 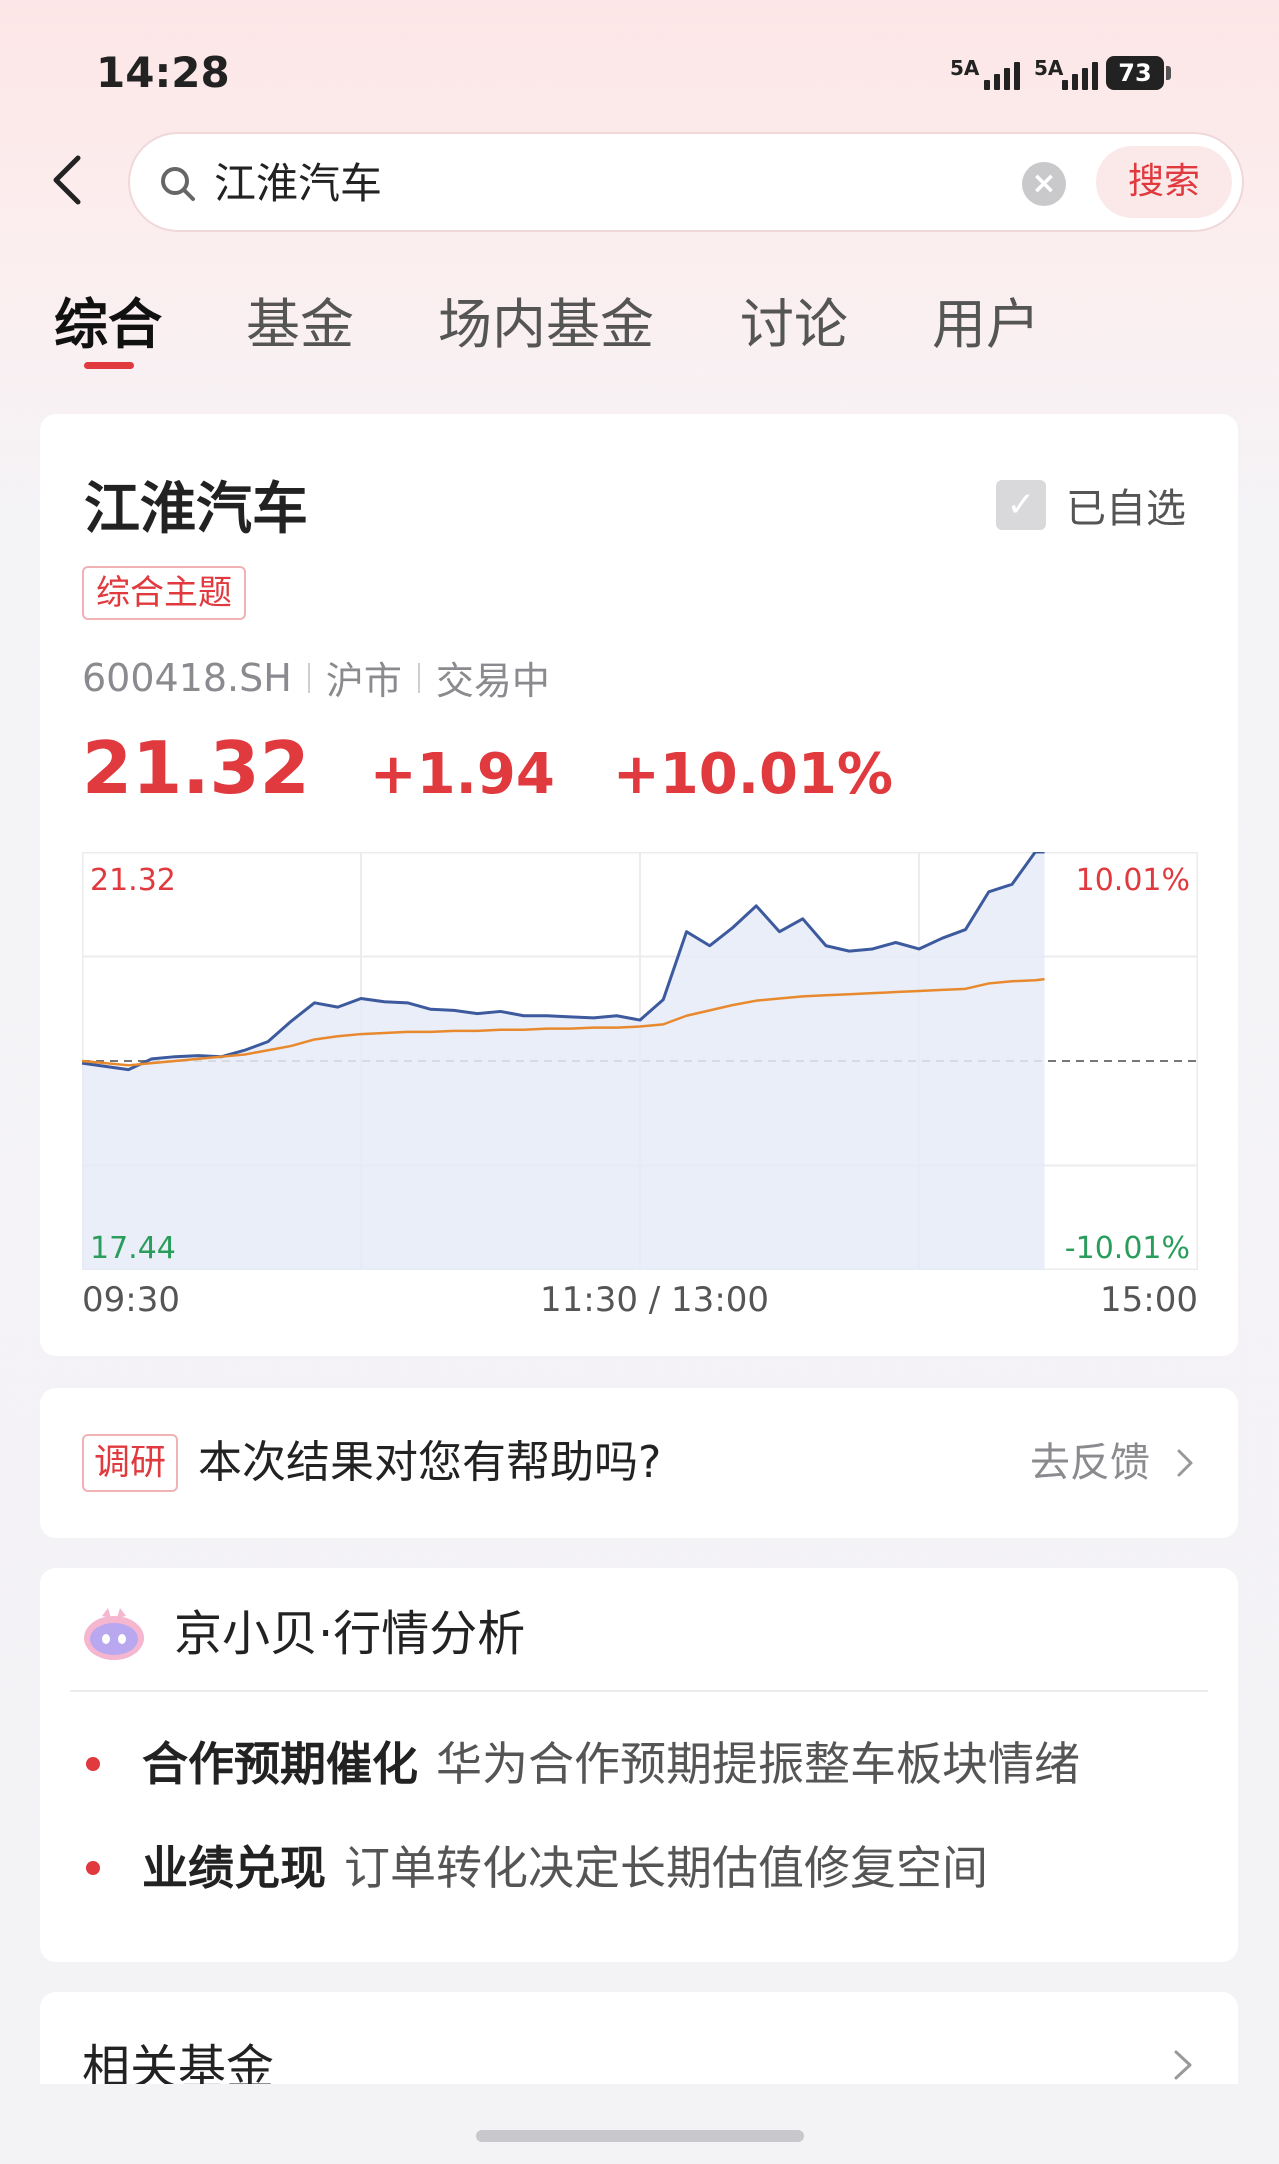 I want to click on y-max-label: 21.32, so click(x=133, y=880).